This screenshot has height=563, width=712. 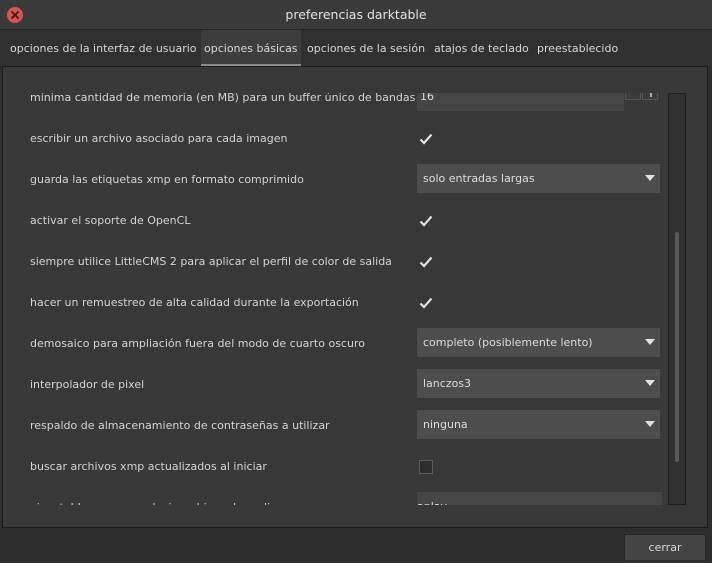 What do you see at coordinates (445, 424) in the screenshot?
I see `dropdown-value: ninguna` at bounding box center [445, 424].